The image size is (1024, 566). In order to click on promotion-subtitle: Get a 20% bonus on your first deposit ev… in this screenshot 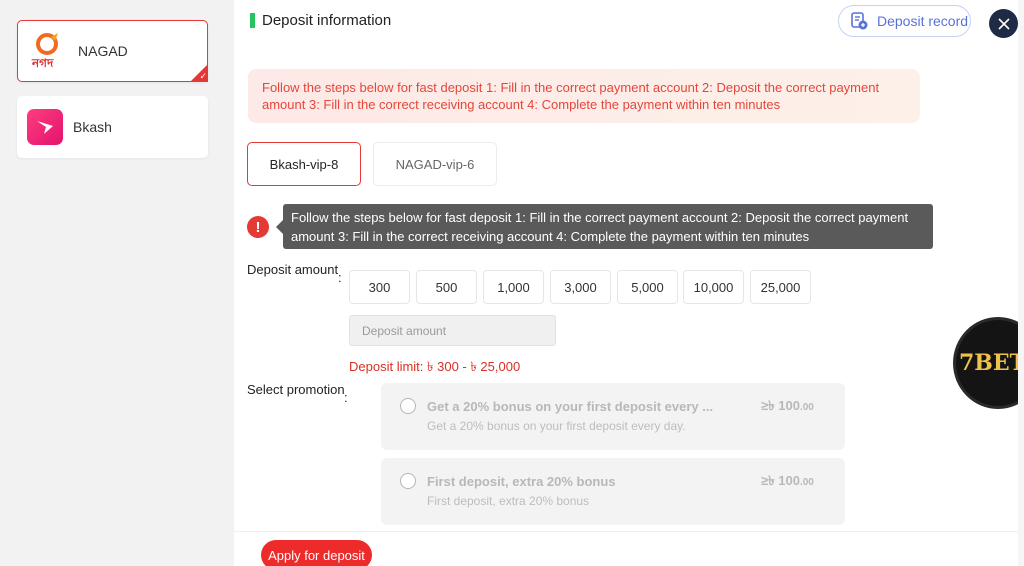, I will do `click(556, 426)`.